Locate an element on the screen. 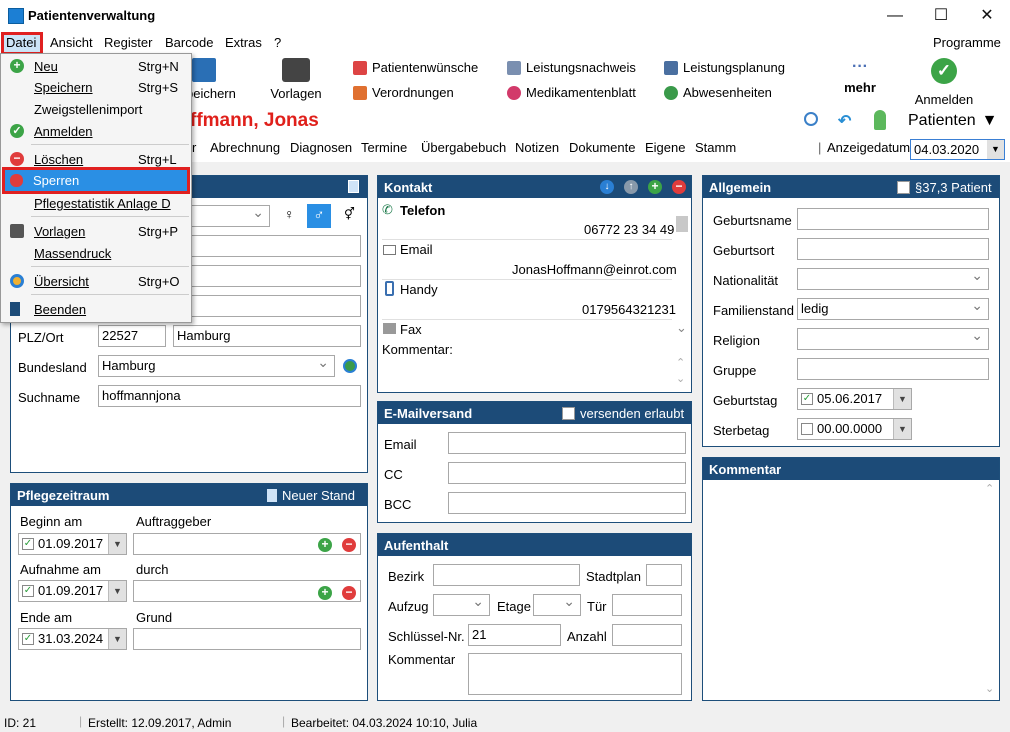  menu-help: ? is located at coordinates (277, 42).